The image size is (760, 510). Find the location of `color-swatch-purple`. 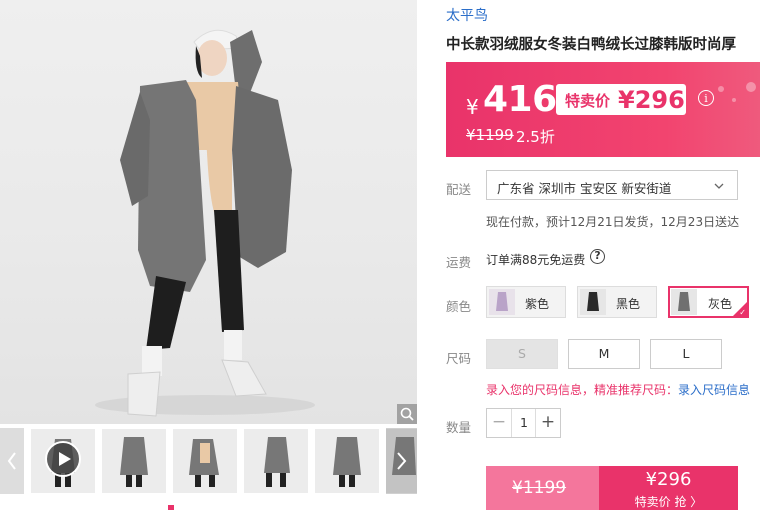

color-swatch-purple is located at coordinates (502, 302).